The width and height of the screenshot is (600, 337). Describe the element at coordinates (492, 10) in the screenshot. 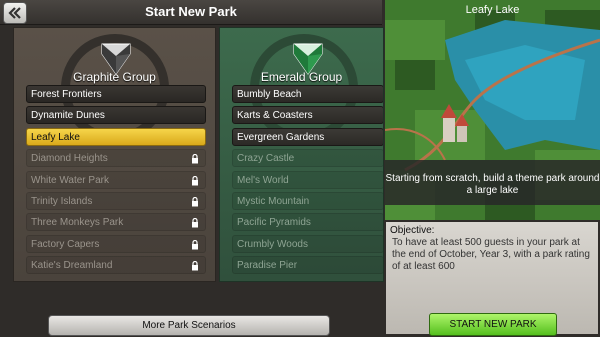

I see `preview-title: Leafy Lake` at that location.